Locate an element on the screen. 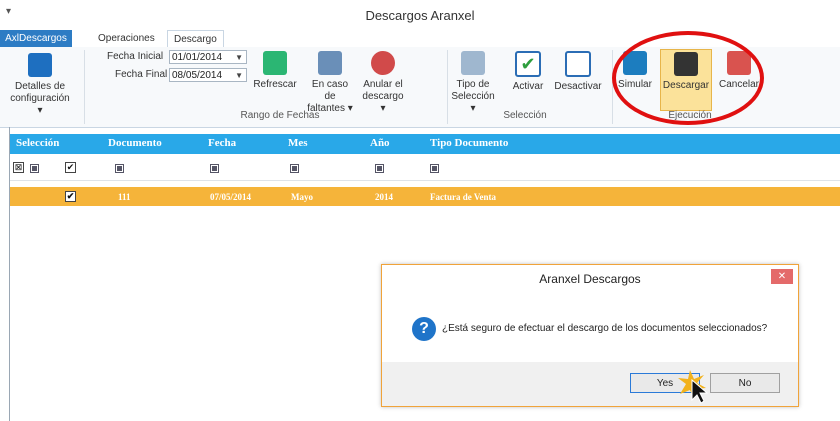 The width and height of the screenshot is (840, 421). column-header-documento: Documento is located at coordinates (135, 143).